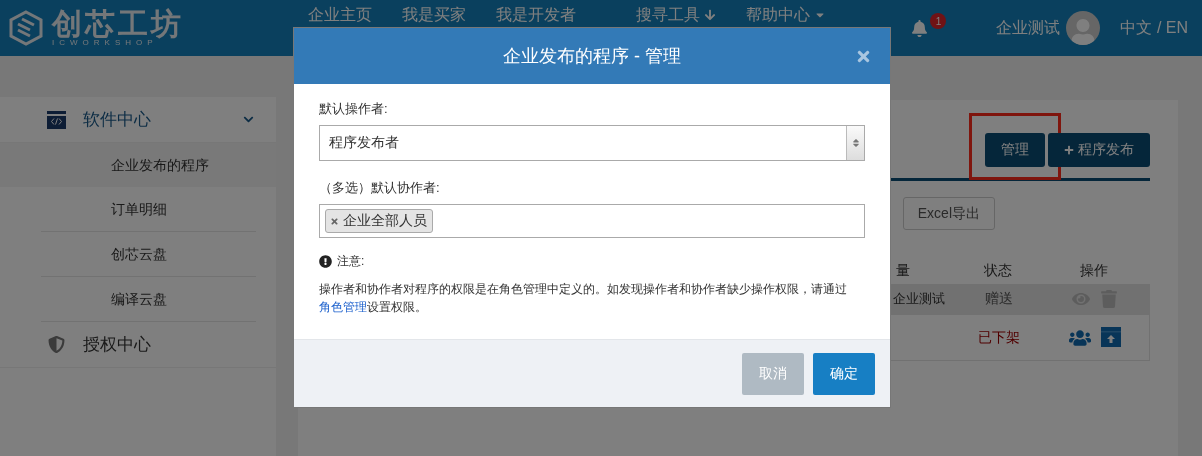  What do you see at coordinates (920, 28) in the screenshot?
I see `bell-icon` at bounding box center [920, 28].